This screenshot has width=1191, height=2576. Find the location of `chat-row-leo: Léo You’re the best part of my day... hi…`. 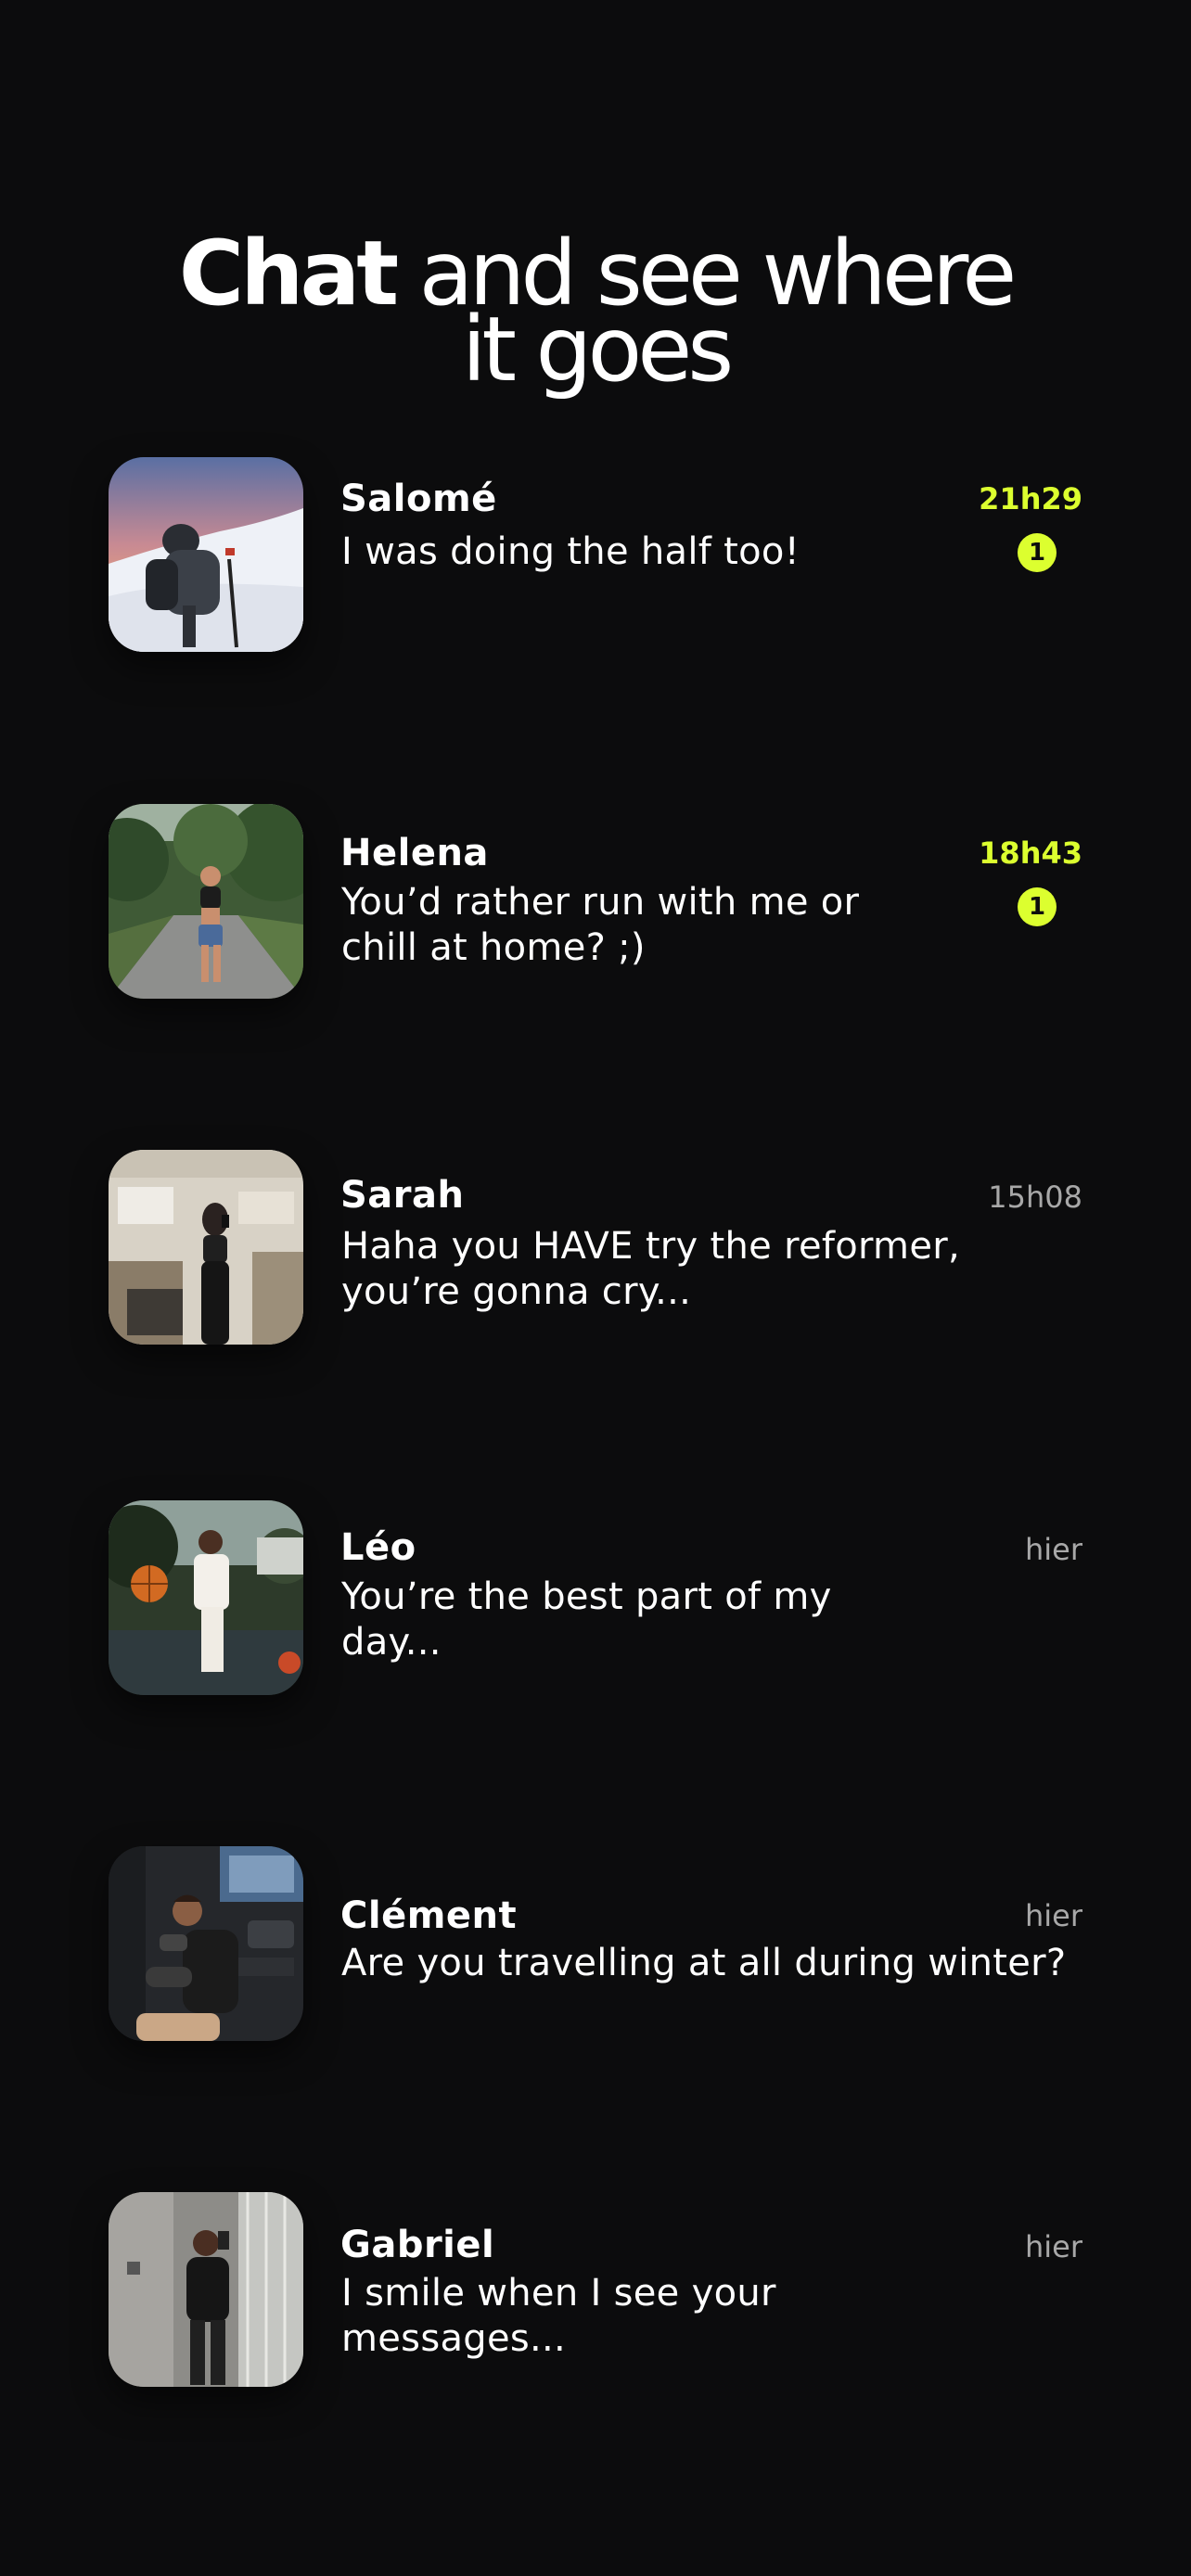

chat-row-leo: Léo You’re the best part of my day... hi… is located at coordinates (595, 1598).